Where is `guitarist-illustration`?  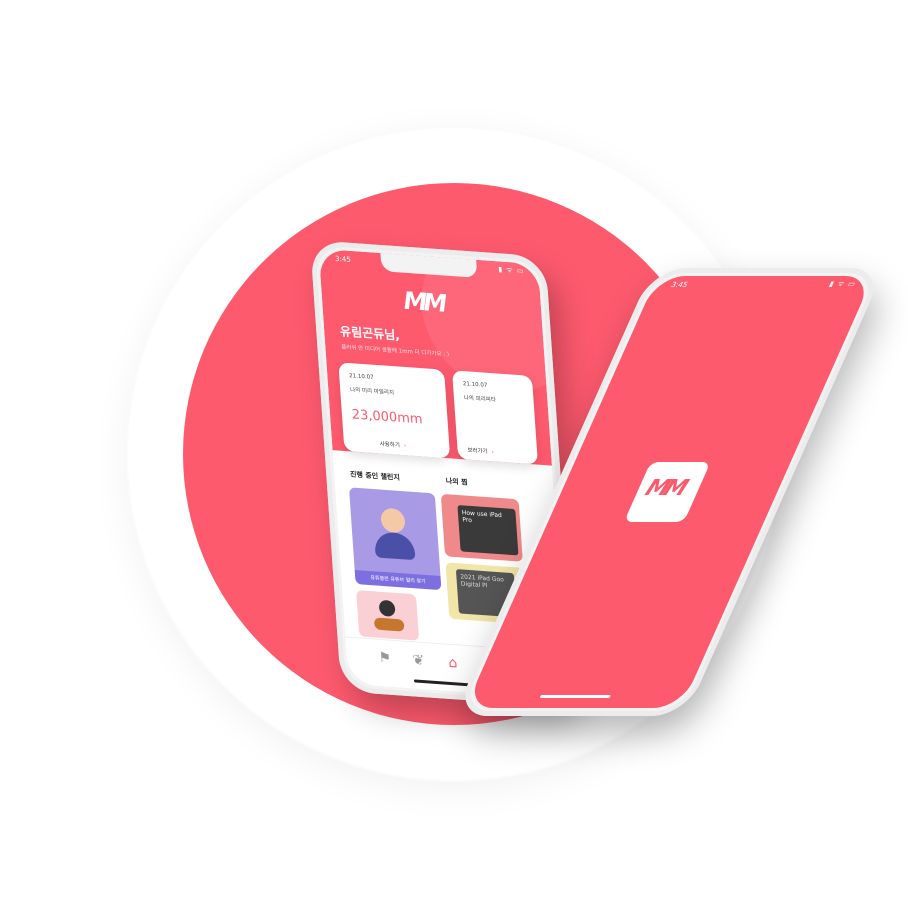
guitarist-illustration is located at coordinates (387, 608).